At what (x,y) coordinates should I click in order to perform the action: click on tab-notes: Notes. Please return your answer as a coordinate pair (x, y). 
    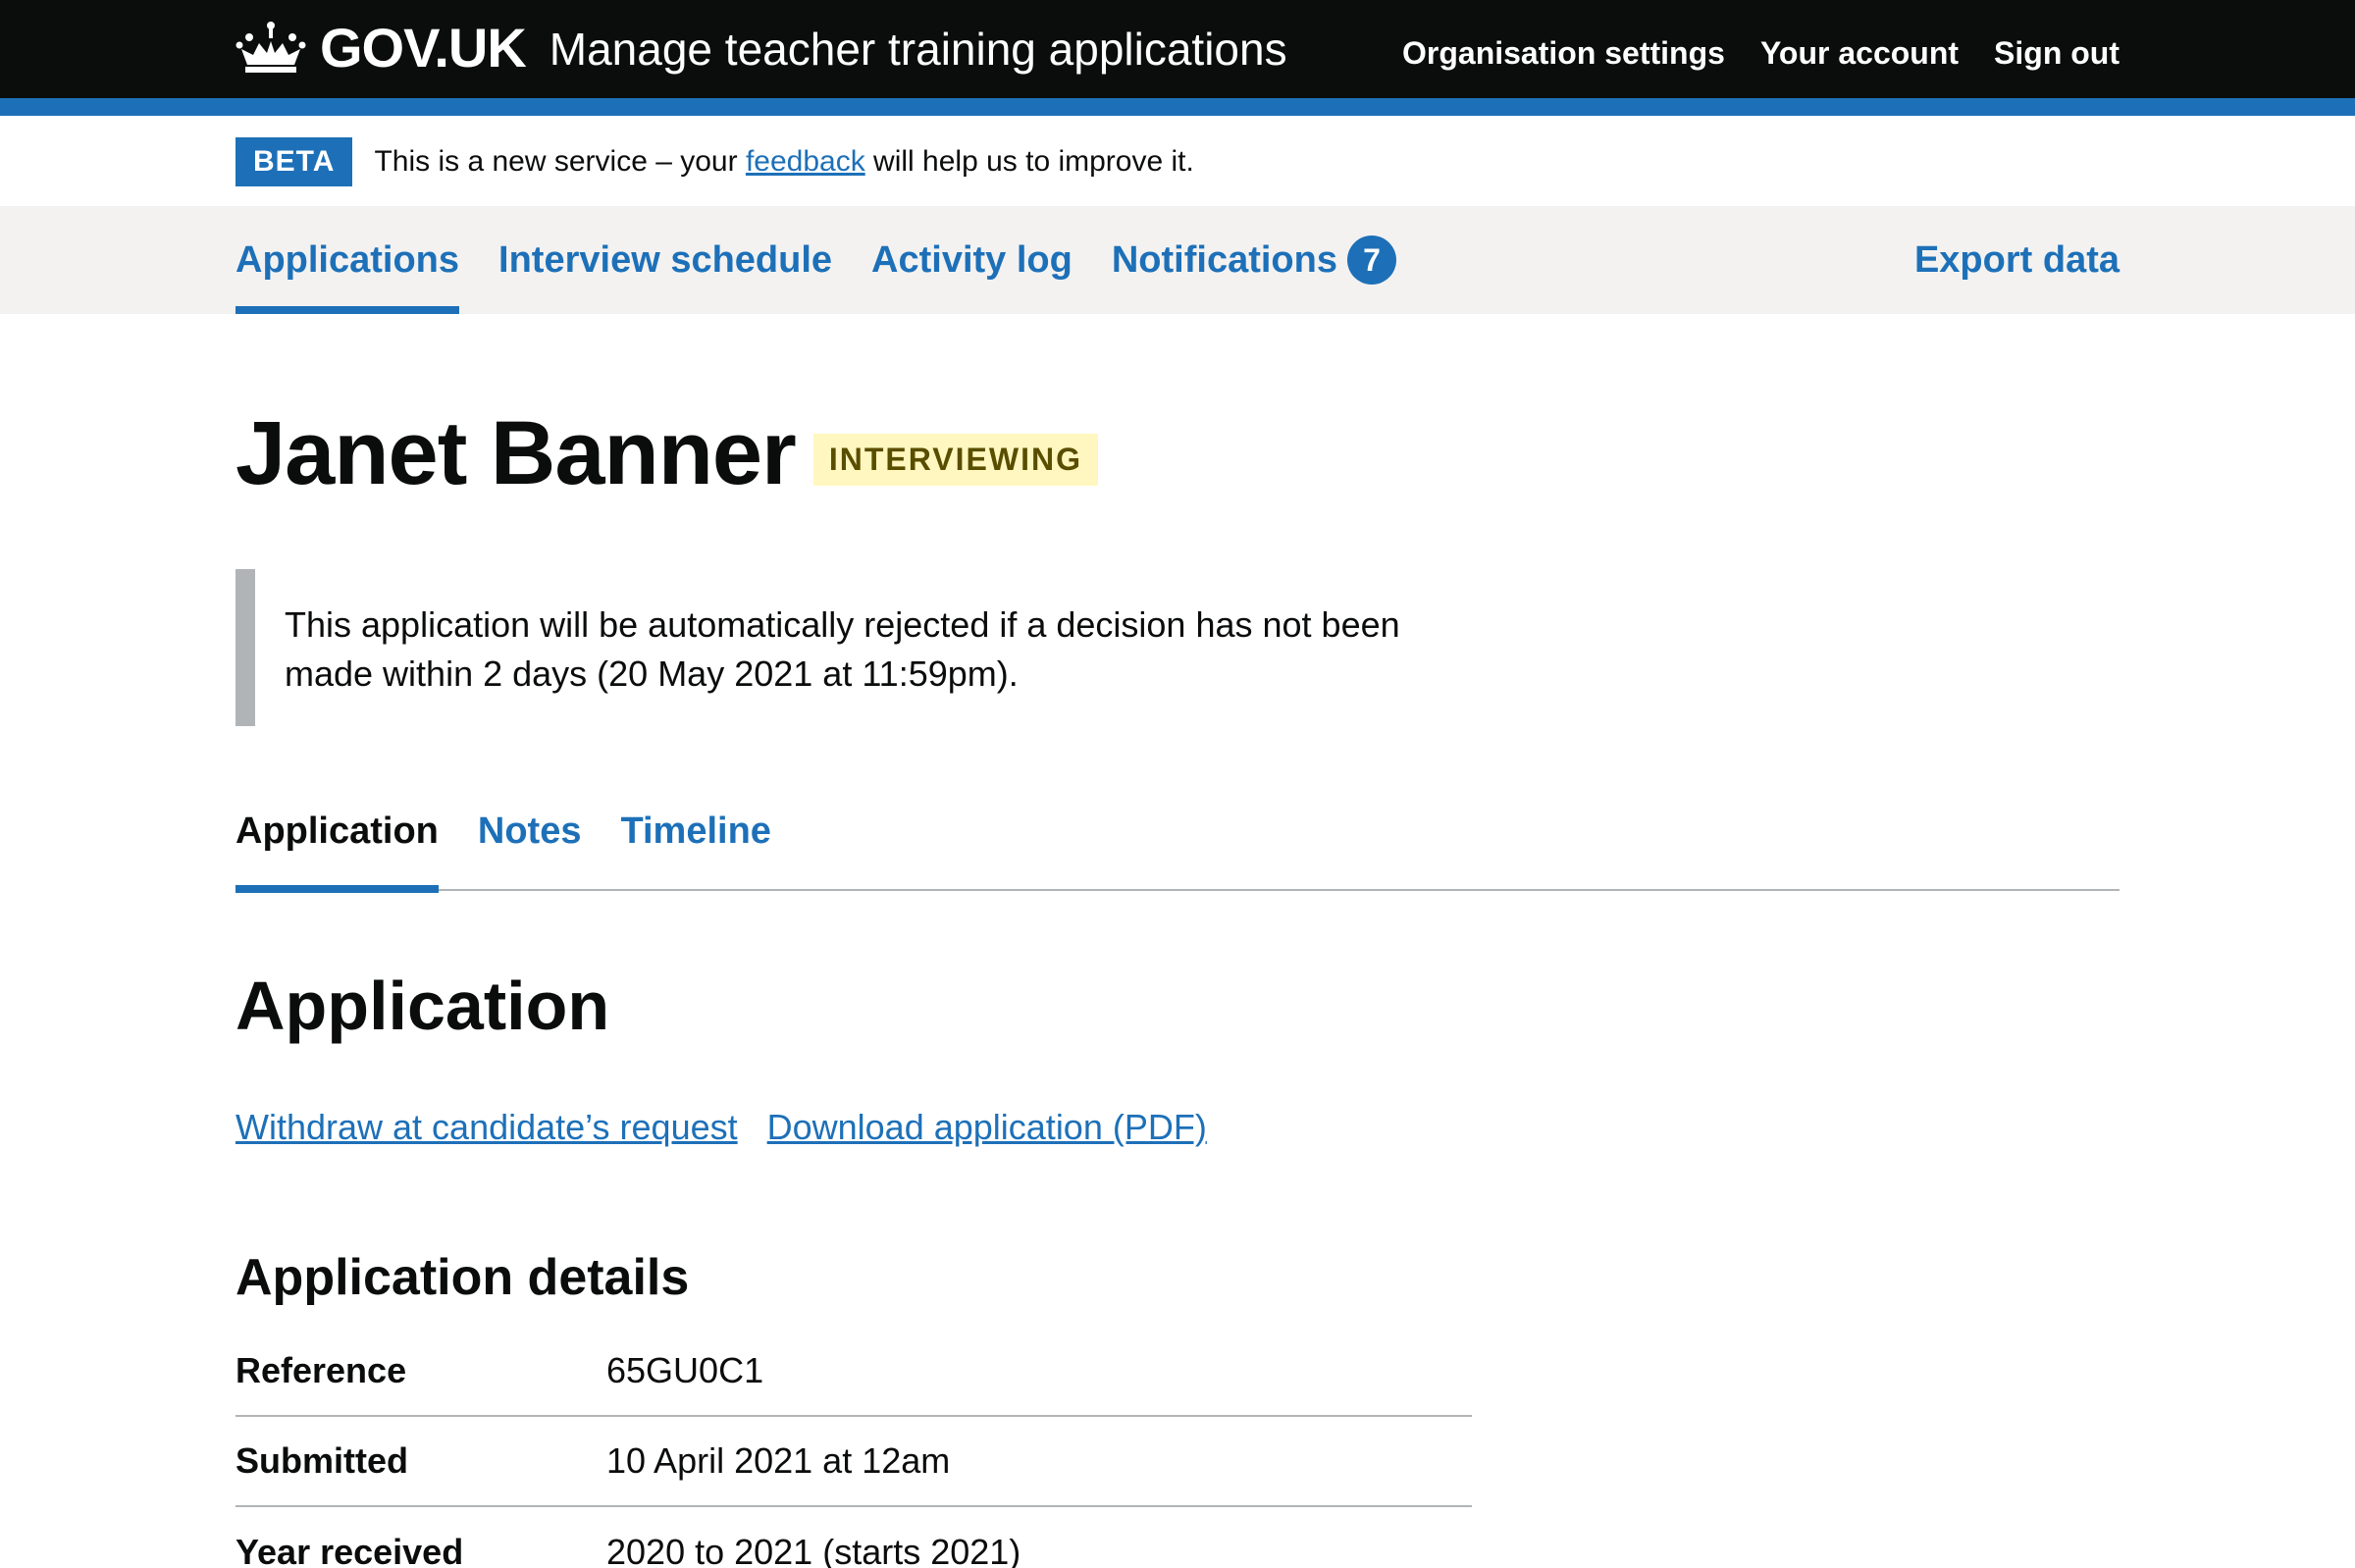
    Looking at the image, I should click on (530, 848).